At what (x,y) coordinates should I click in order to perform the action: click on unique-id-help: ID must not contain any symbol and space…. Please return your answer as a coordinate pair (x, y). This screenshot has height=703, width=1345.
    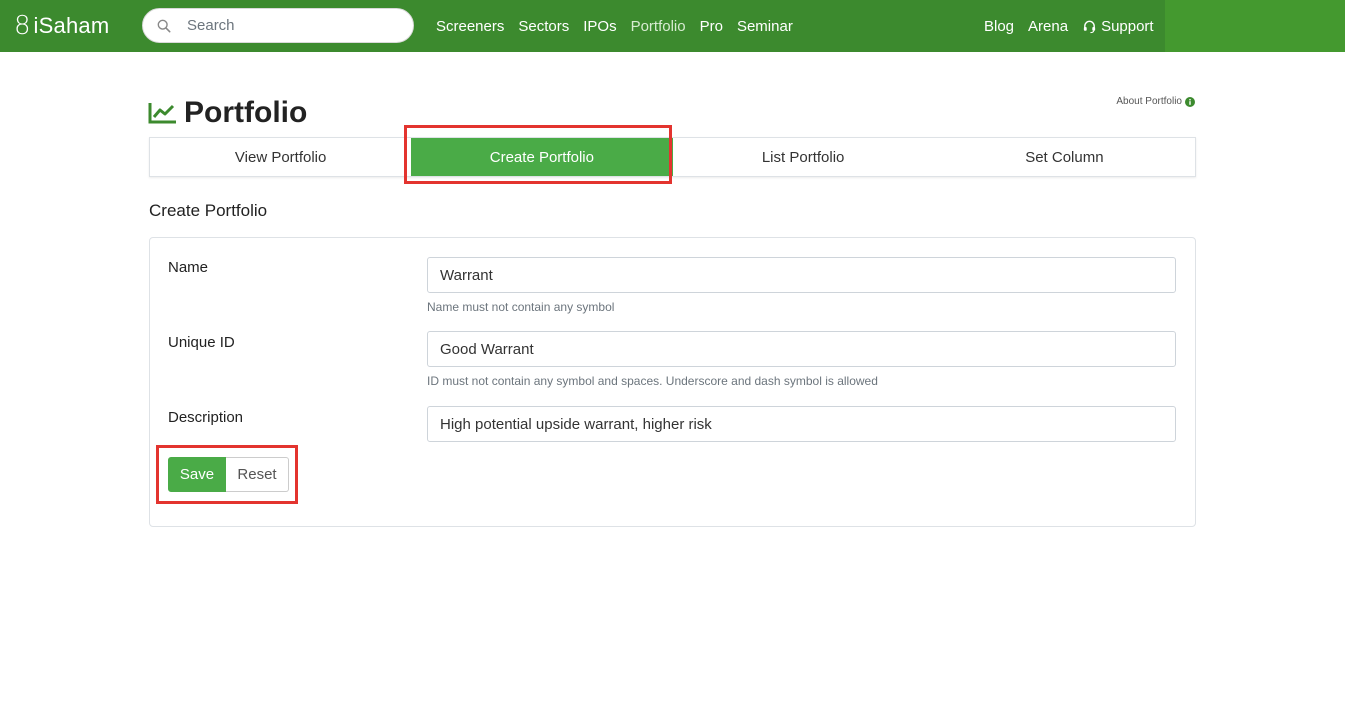
    Looking at the image, I should click on (652, 381).